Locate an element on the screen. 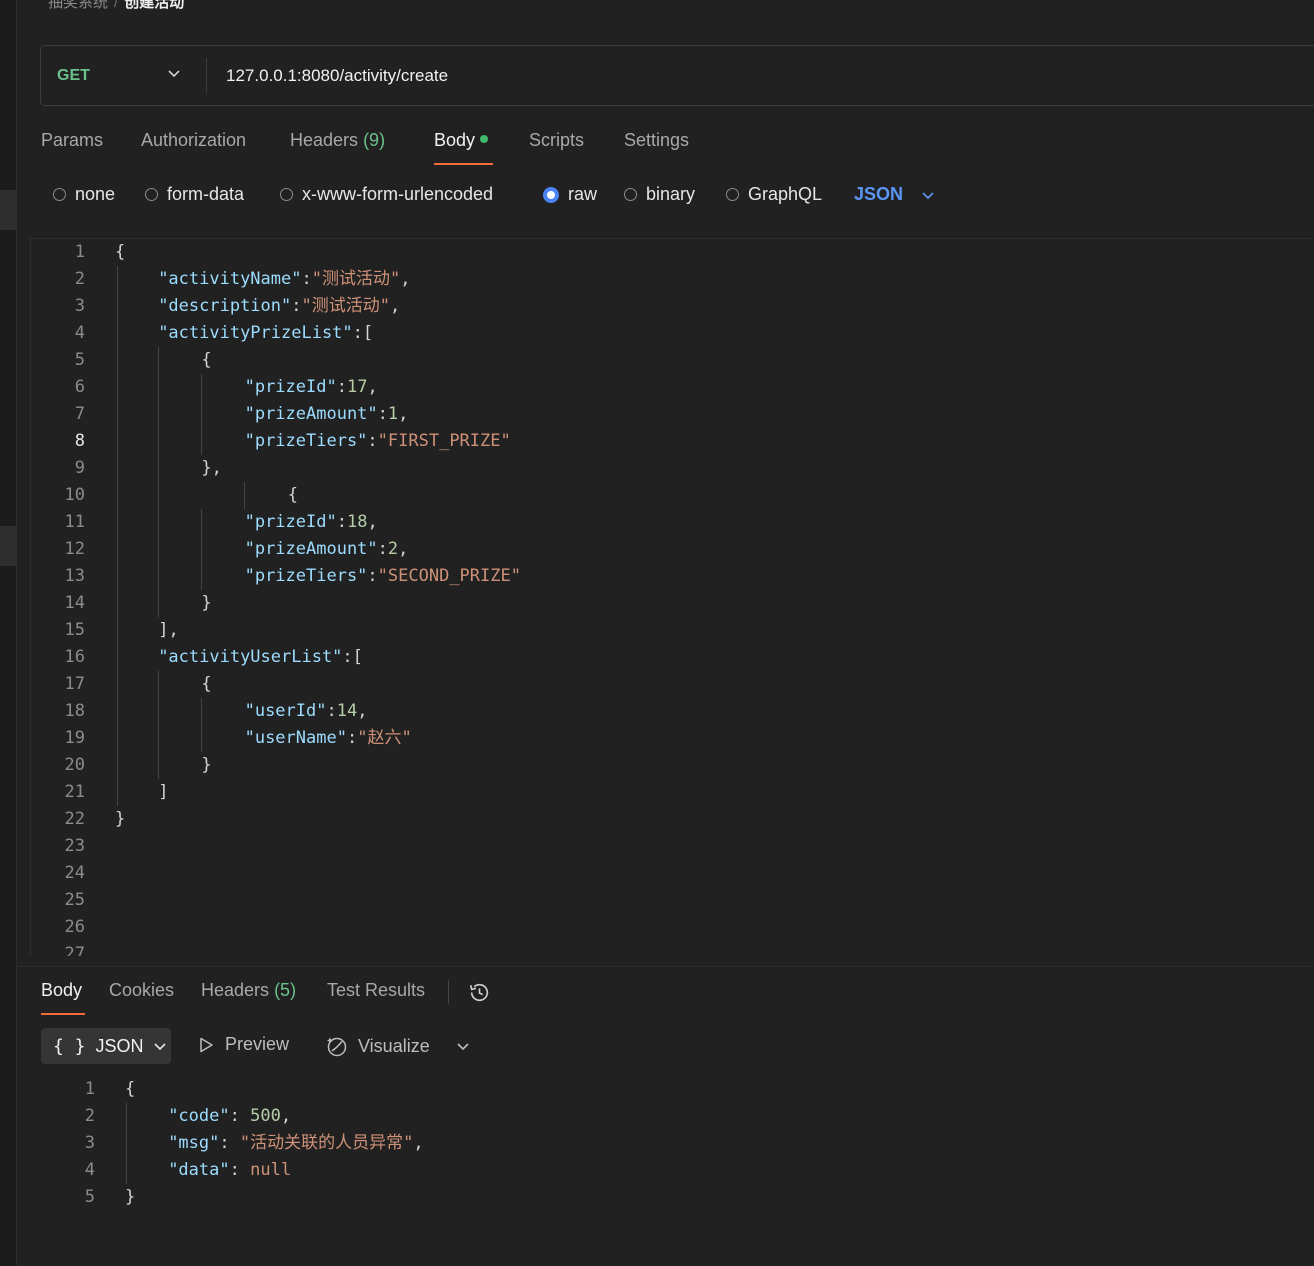 The image size is (1314, 1266). radio-urlencoded-label: x-www-form-urlencoded is located at coordinates (398, 194).